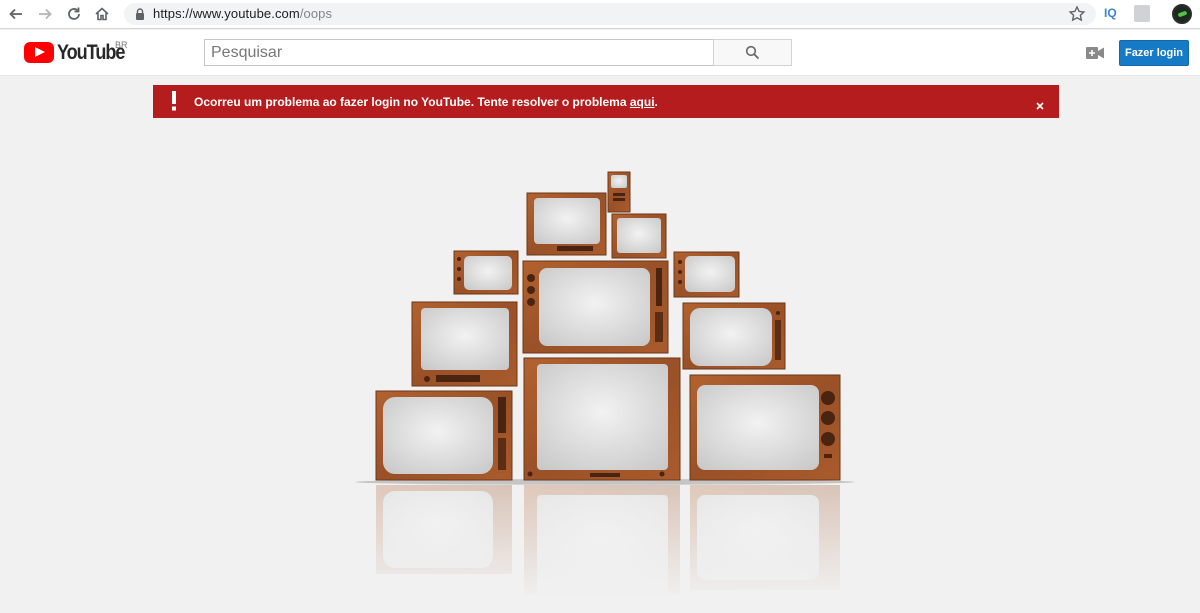 The height and width of the screenshot is (613, 1200). What do you see at coordinates (602, 419) in the screenshot?
I see `tv-bottom-center` at bounding box center [602, 419].